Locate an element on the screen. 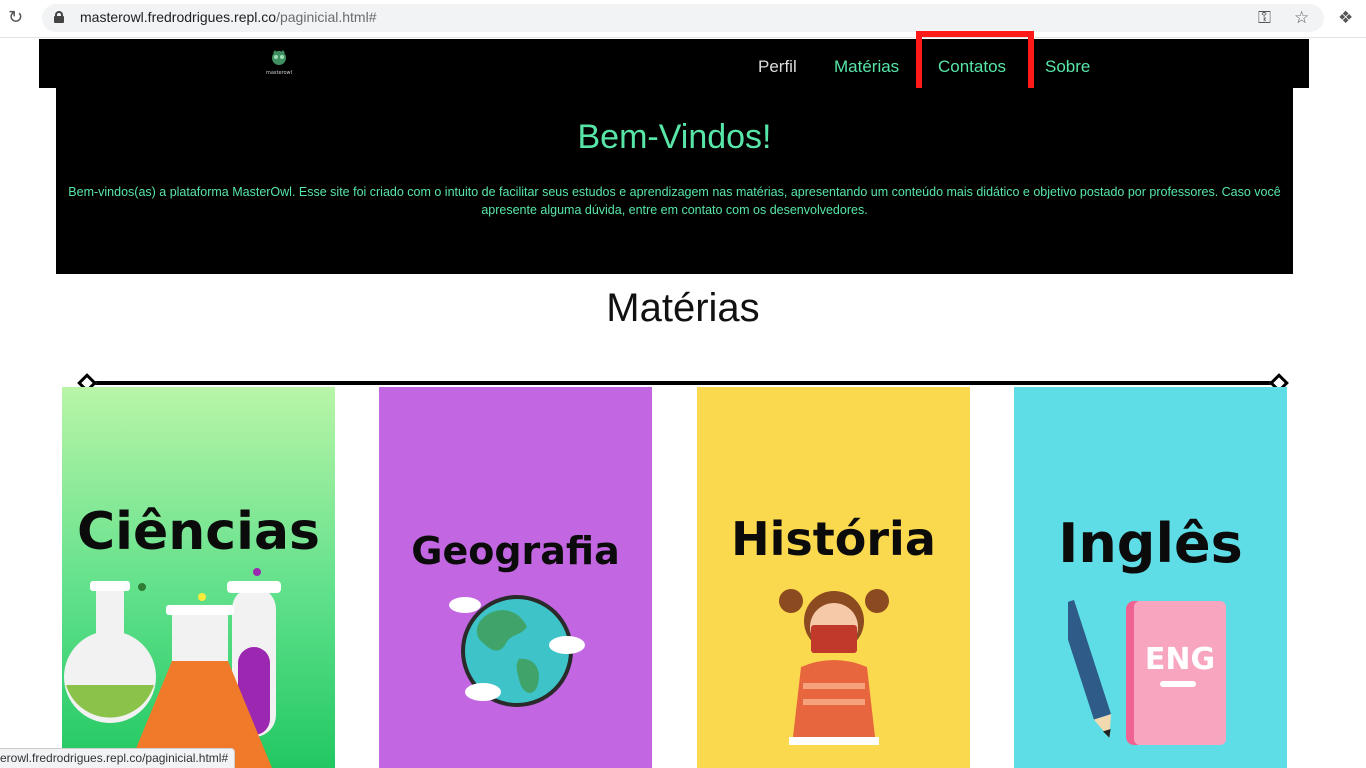  nav-link-materias: Matérias is located at coordinates (866, 67).